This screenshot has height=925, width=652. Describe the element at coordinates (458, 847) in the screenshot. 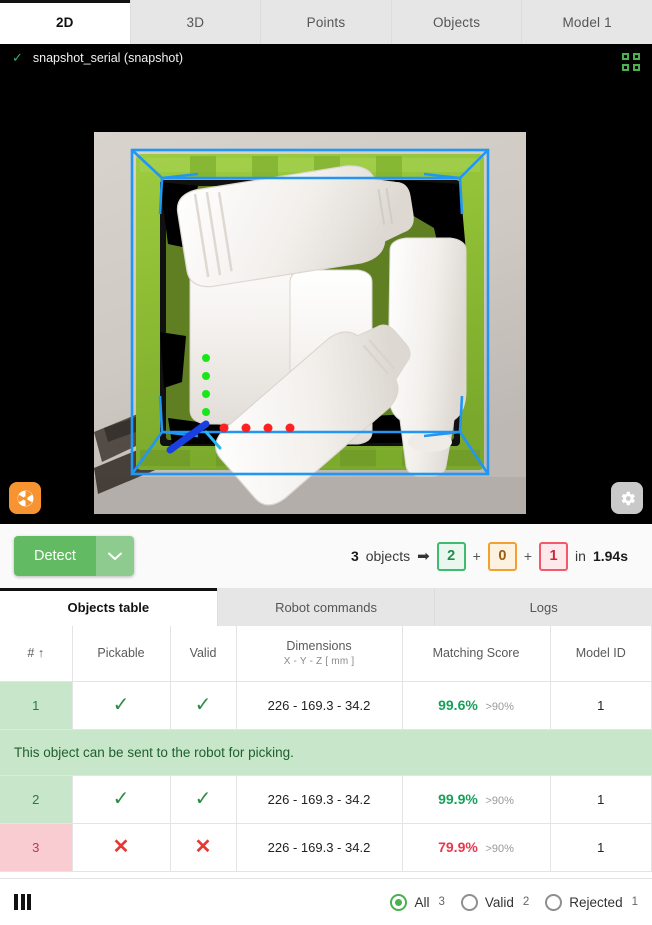

I see `score-value: 79.9%` at that location.